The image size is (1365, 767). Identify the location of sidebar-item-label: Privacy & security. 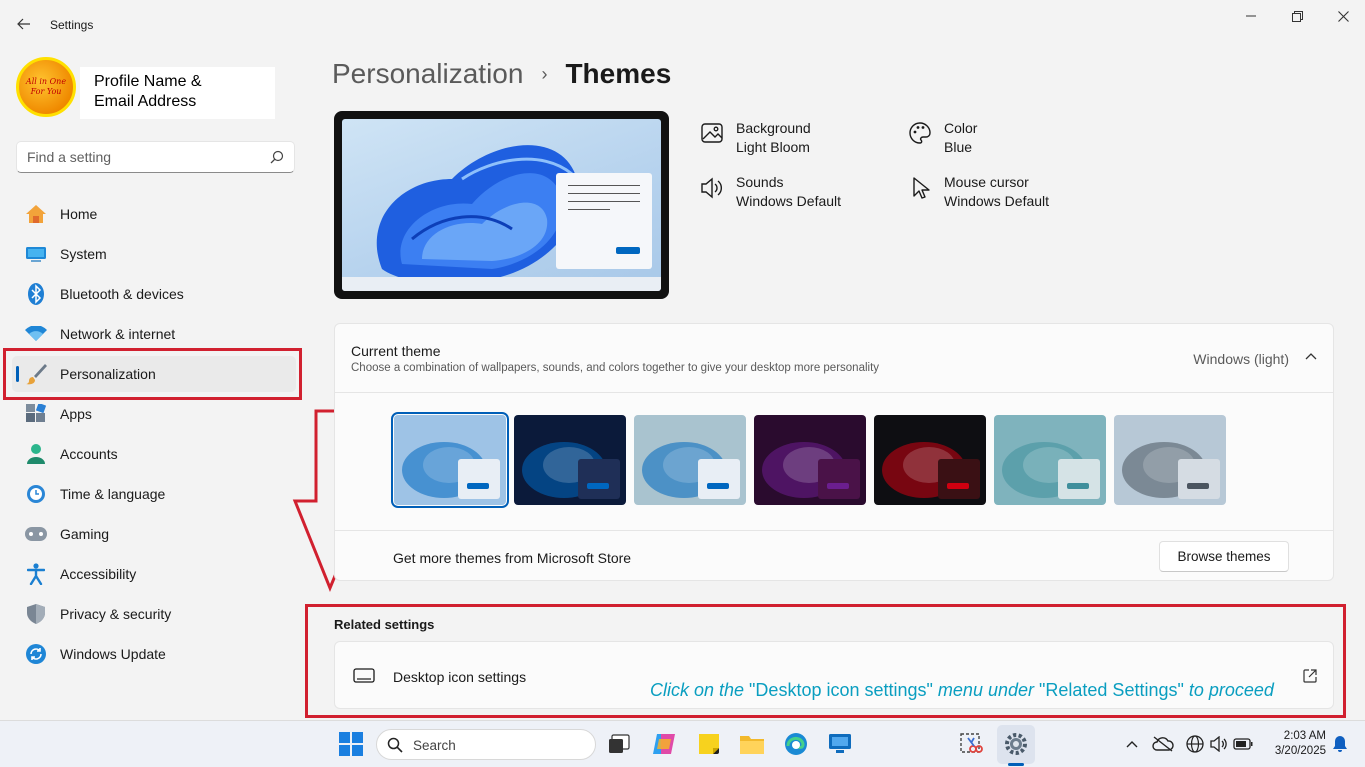
(116, 614).